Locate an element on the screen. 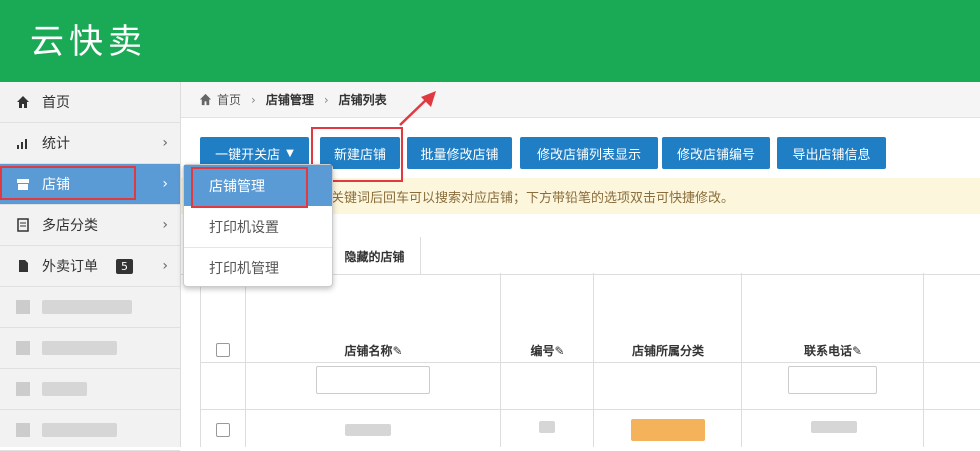 The image size is (980, 451). blurred-category is located at coordinates (668, 430).